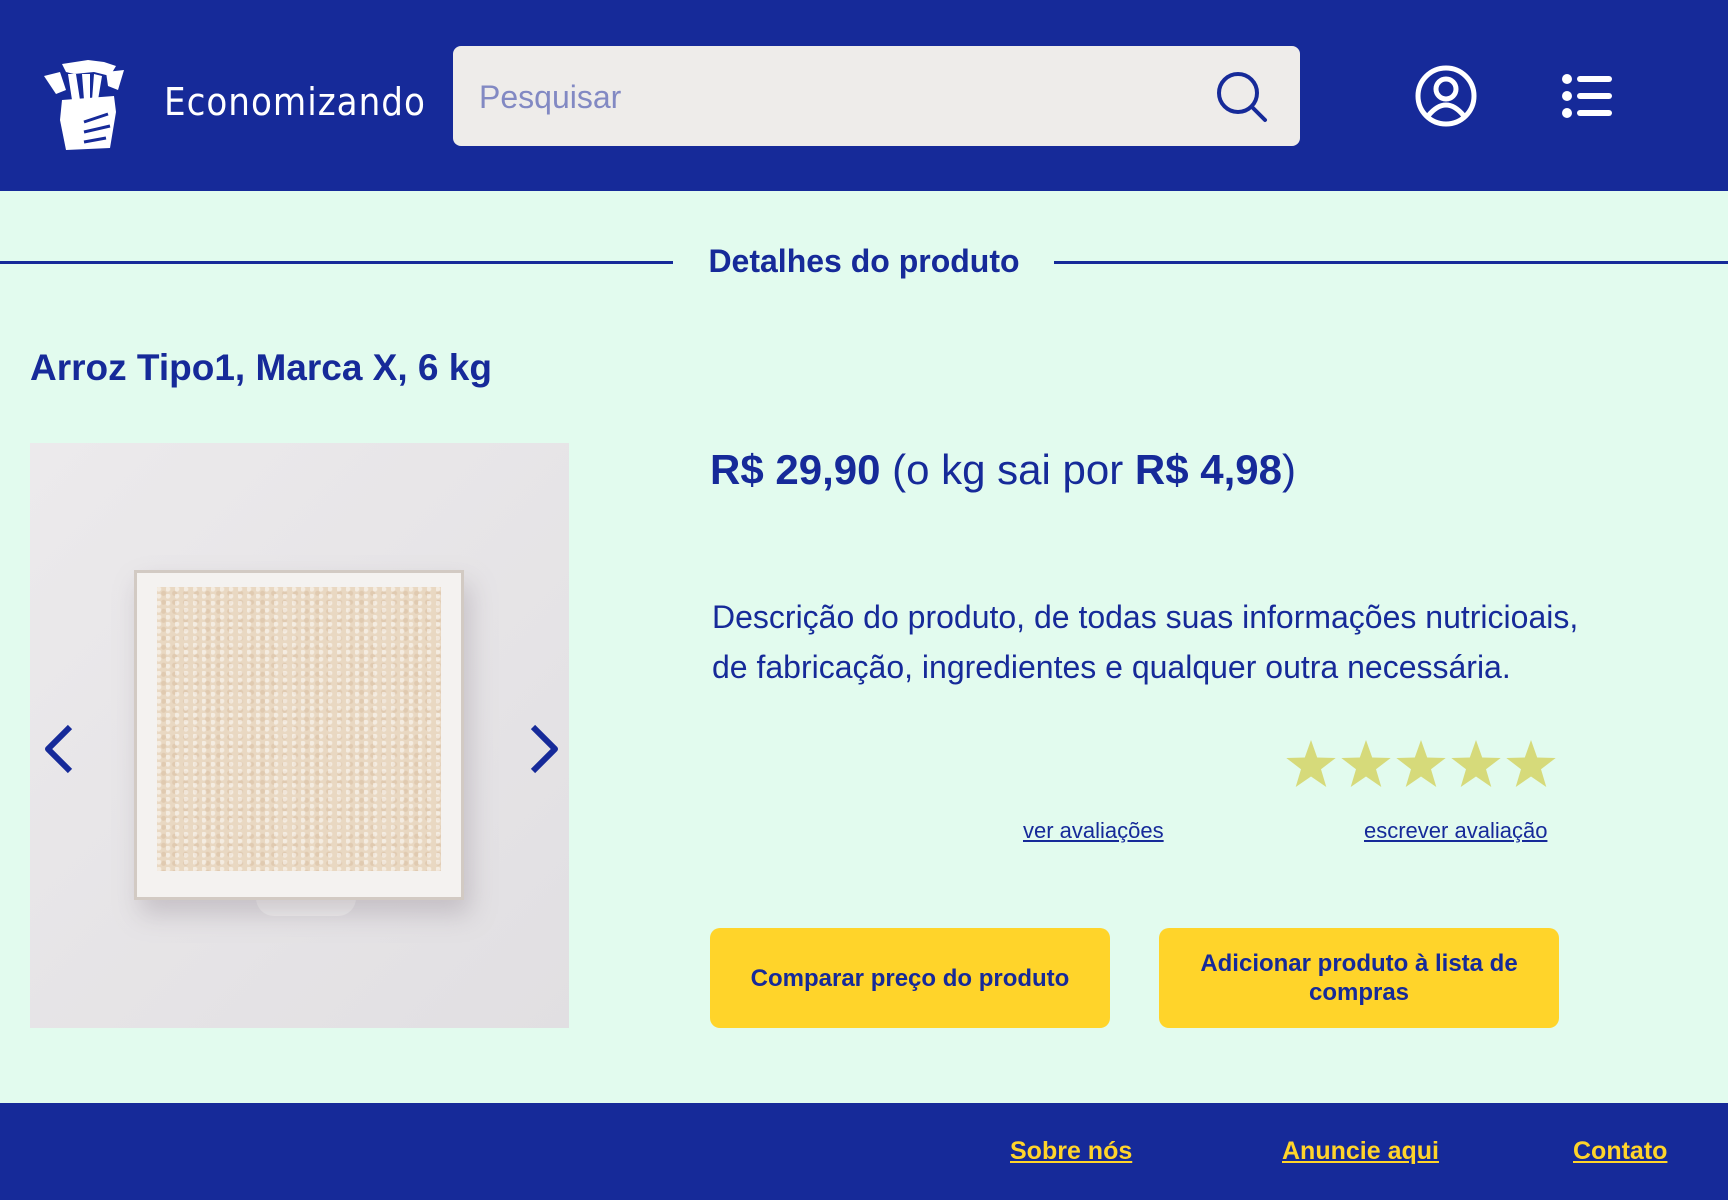 The height and width of the screenshot is (1200, 1728). I want to click on section-divider-right, so click(1391, 262).